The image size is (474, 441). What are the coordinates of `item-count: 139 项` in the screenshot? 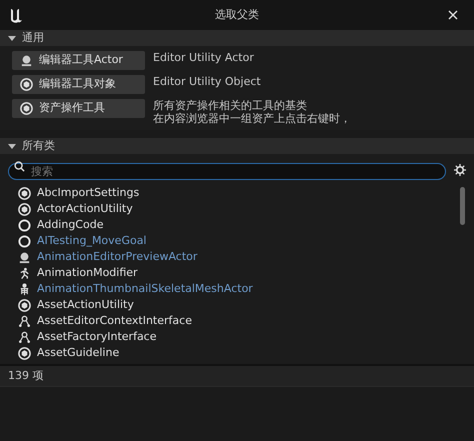 It's located at (26, 376).